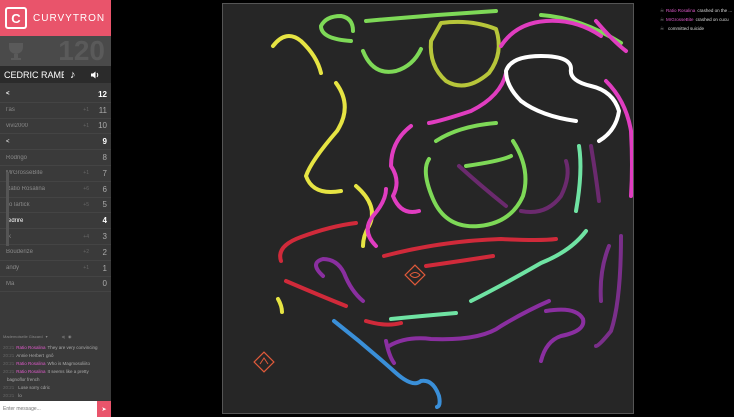  What do you see at coordinates (17, 125) in the screenshot?
I see `player-name: vivi2000` at bounding box center [17, 125].